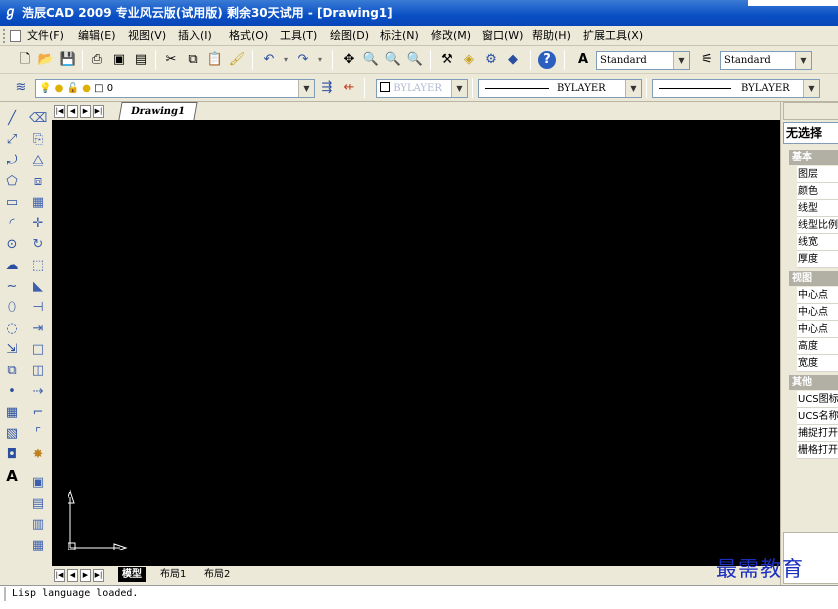 The width and height of the screenshot is (838, 609). Describe the element at coordinates (349, 36) in the screenshot. I see `menu-draw: 绘图(D)` at that location.